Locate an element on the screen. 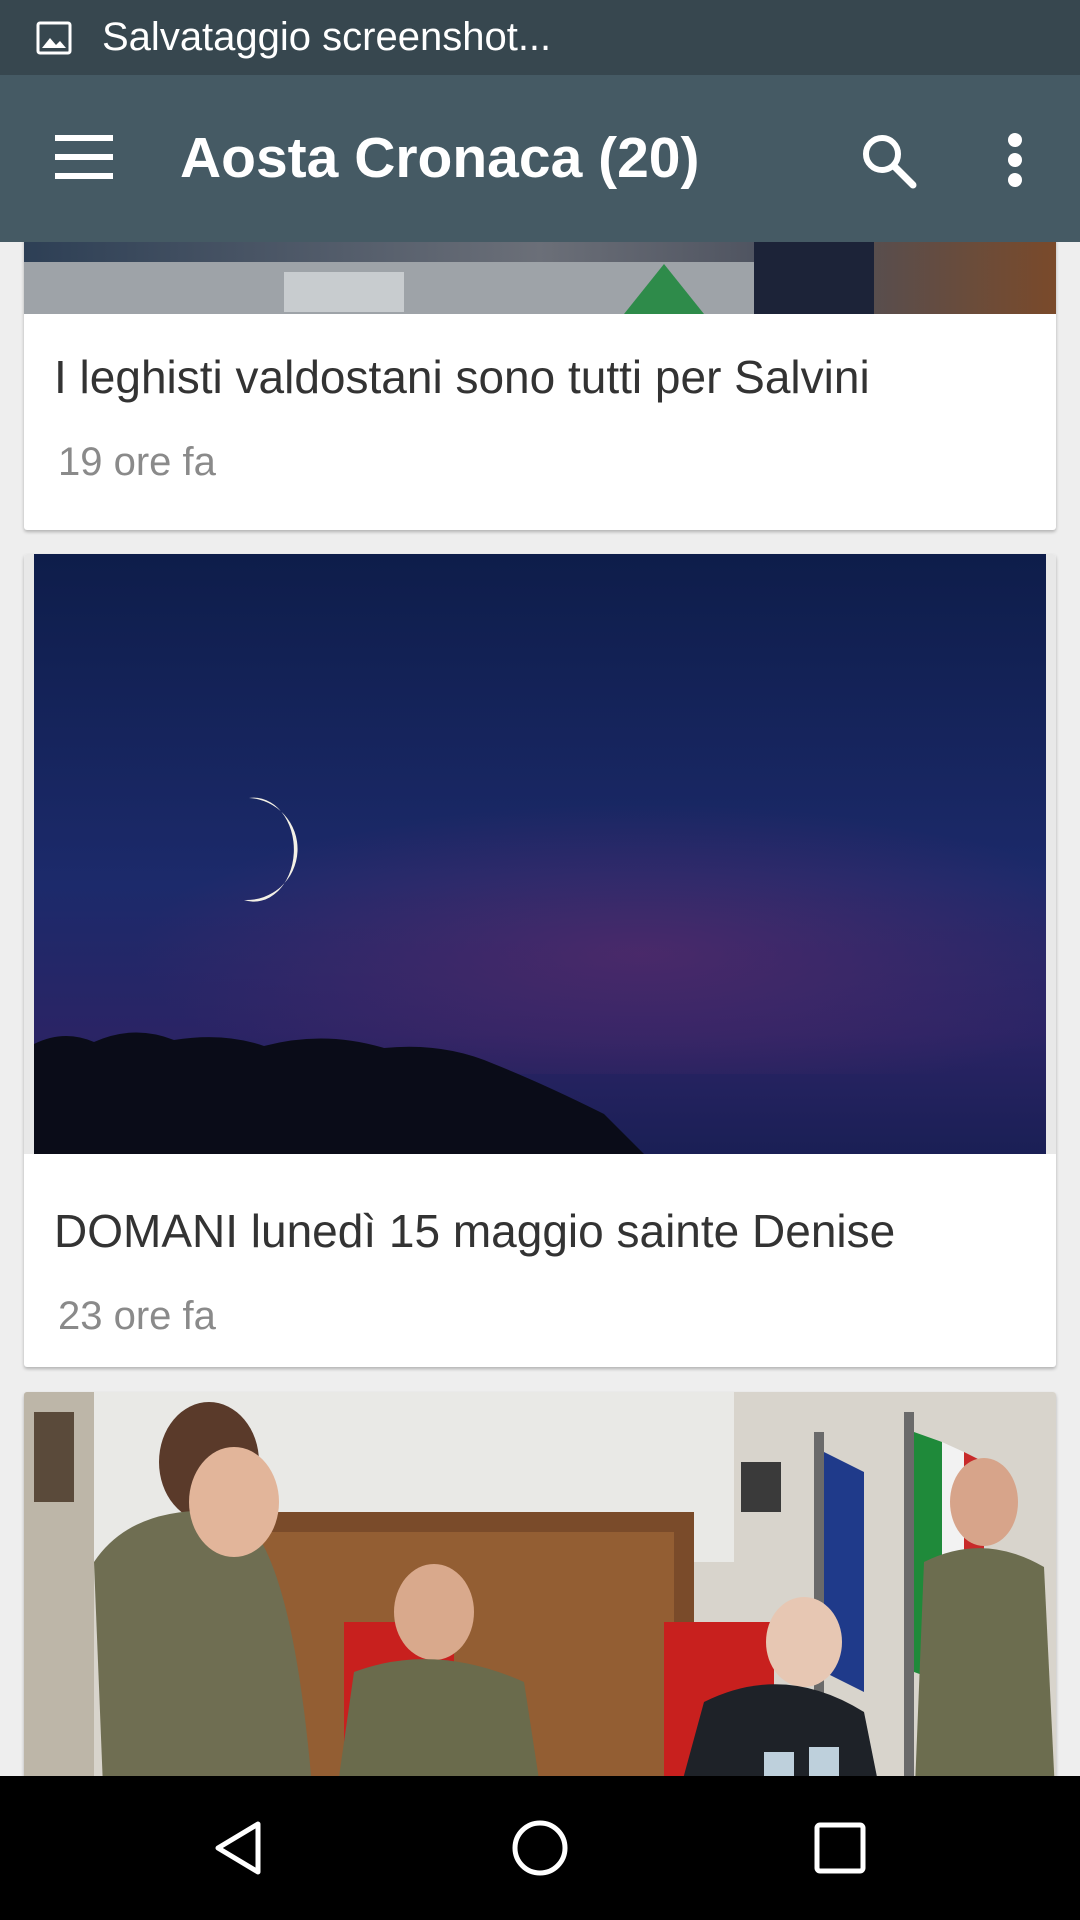  back-icon is located at coordinates (240, 1848).